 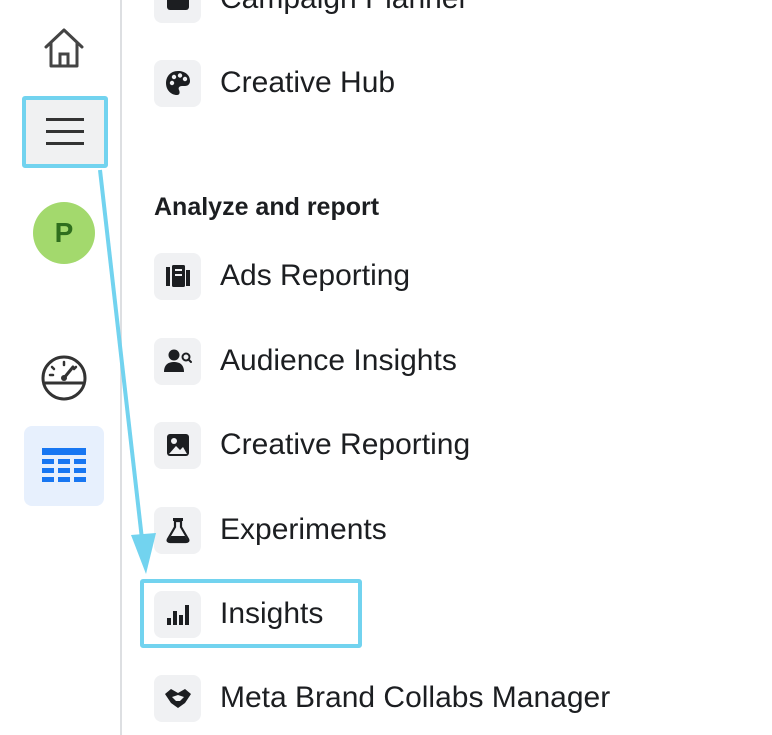 I want to click on campaign-planner-icon, so click(x=177, y=11).